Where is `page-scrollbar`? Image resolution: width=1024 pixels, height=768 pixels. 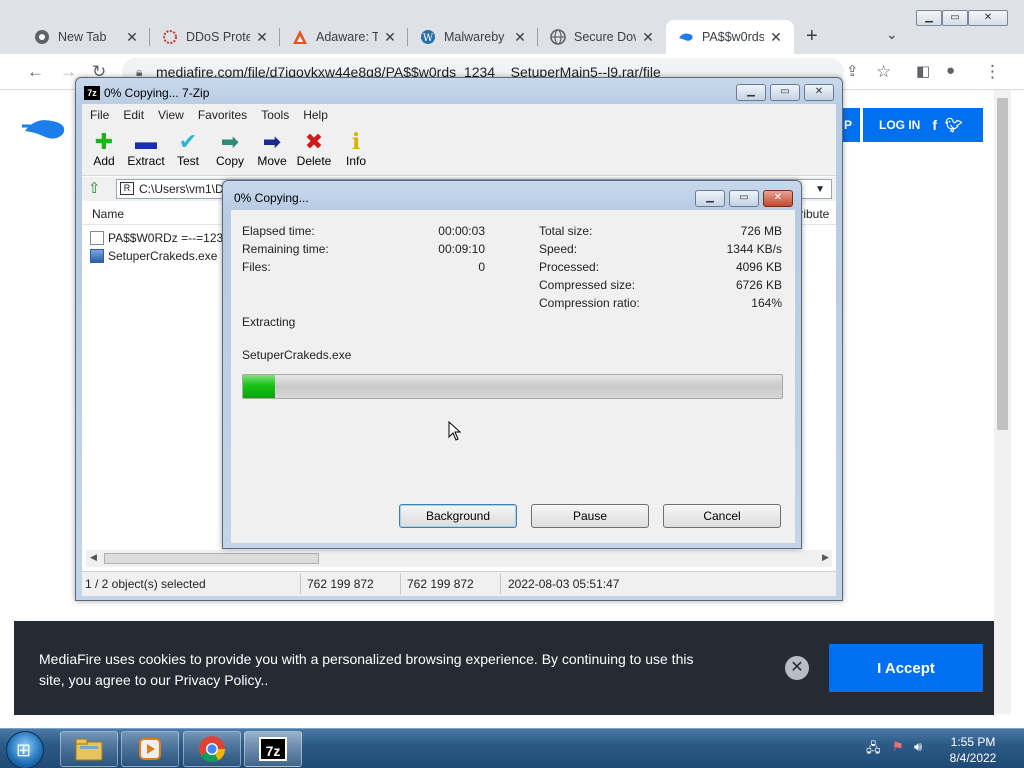 page-scrollbar is located at coordinates (1002, 402).